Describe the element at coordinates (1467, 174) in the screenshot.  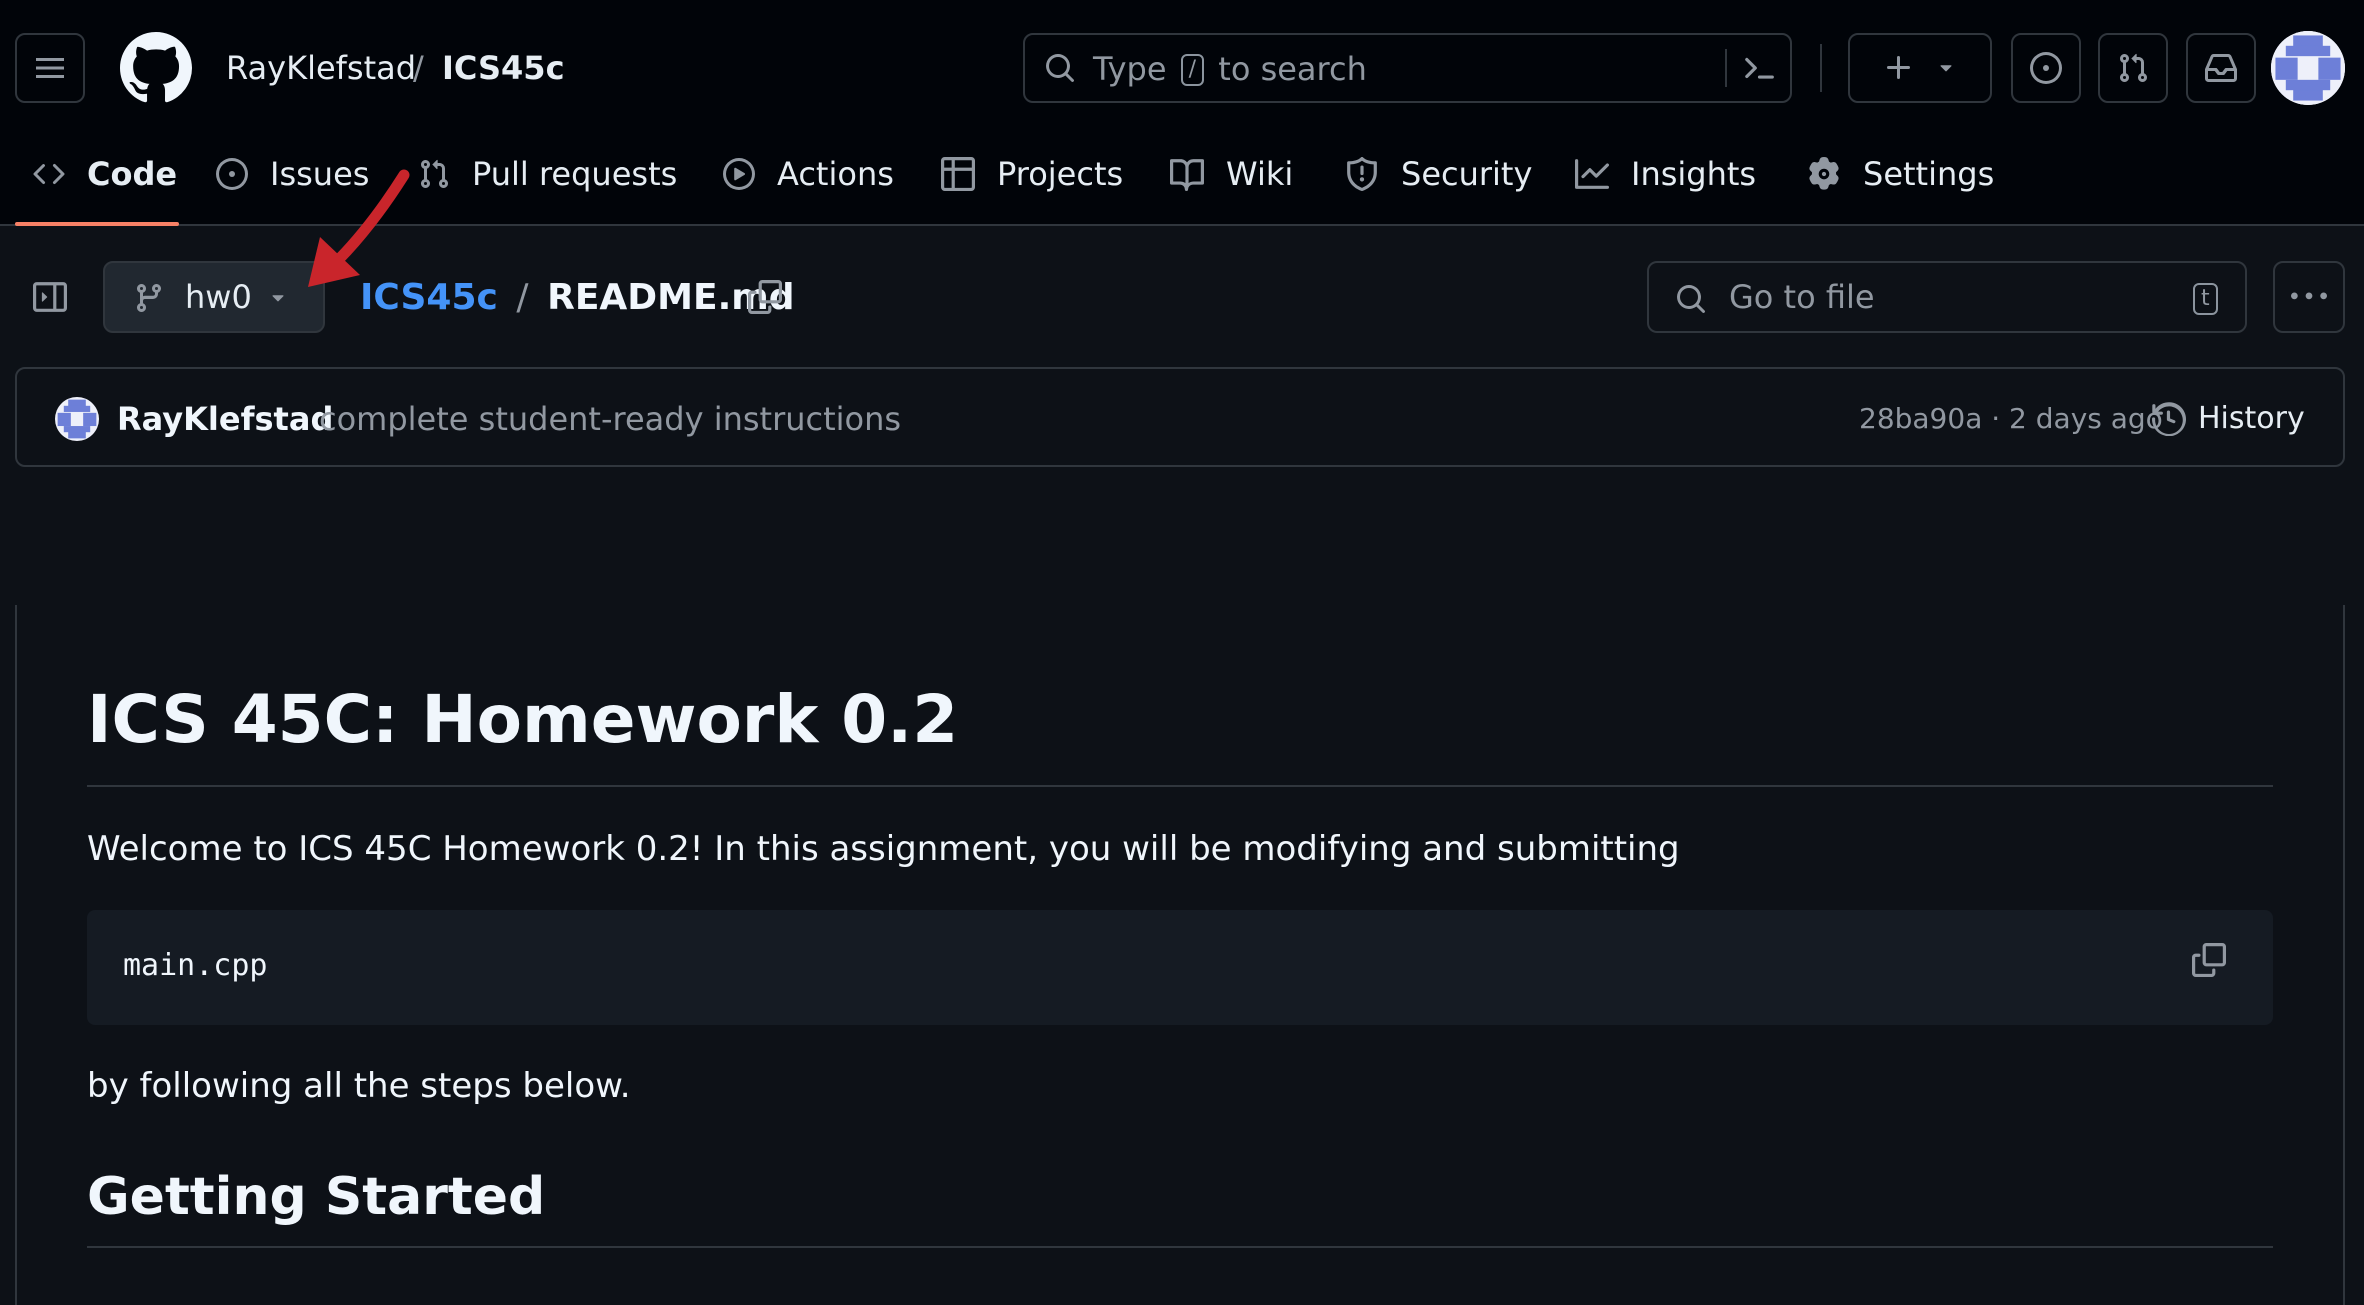
I see `tab-label: Security` at that location.